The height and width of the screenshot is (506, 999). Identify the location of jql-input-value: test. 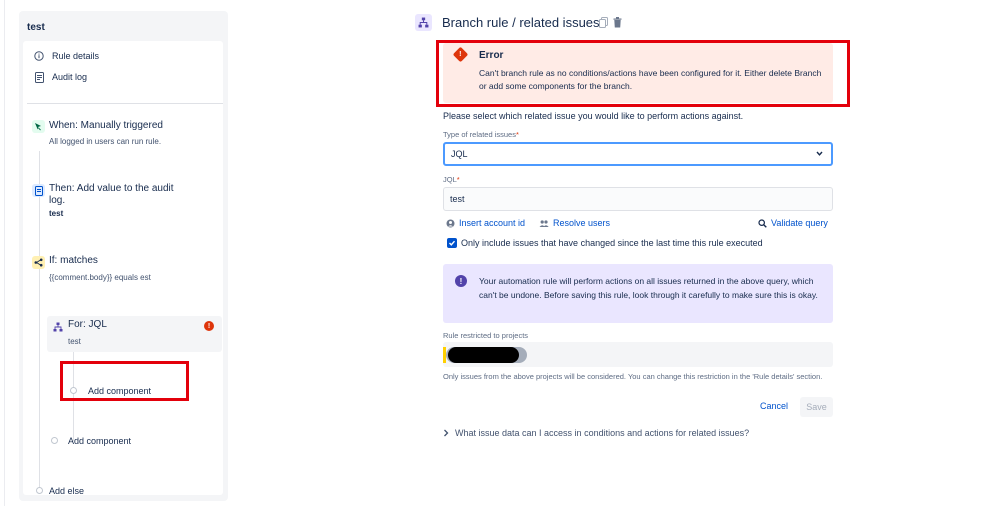
(457, 199).